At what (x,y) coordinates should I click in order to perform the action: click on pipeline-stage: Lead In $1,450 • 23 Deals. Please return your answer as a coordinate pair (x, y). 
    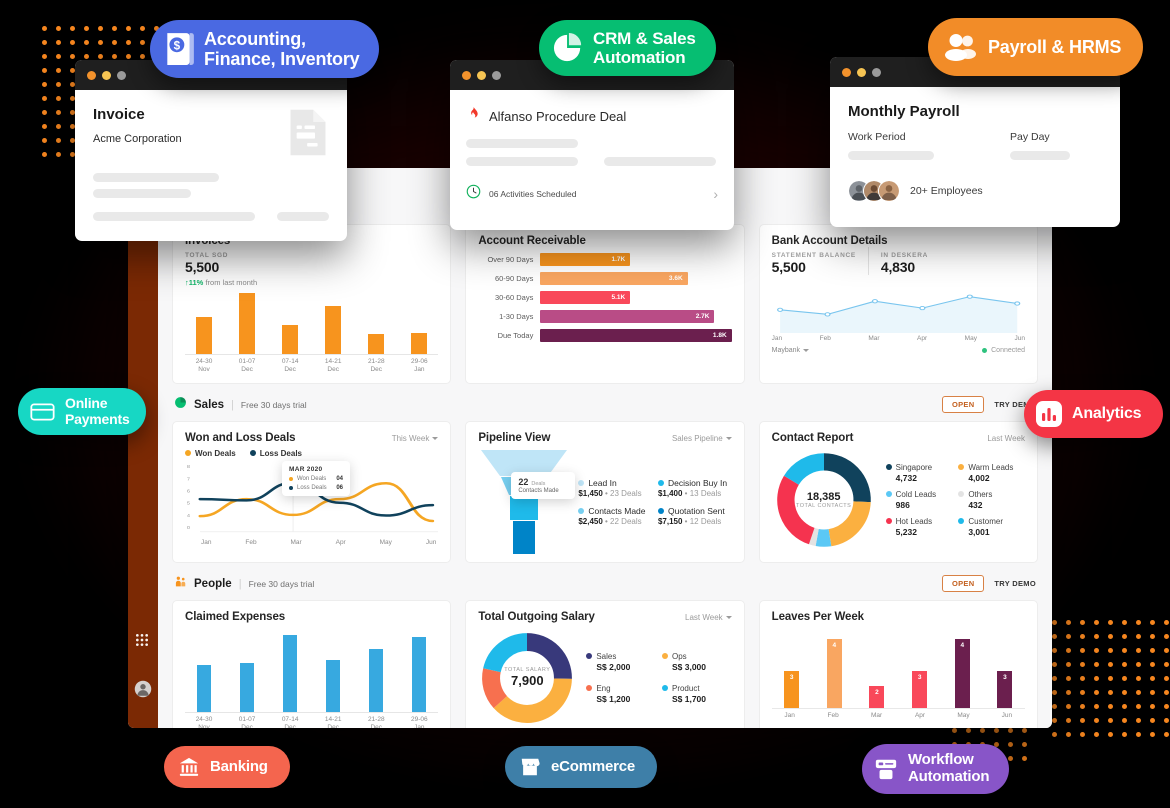
    Looking at the image, I should click on (615, 488).